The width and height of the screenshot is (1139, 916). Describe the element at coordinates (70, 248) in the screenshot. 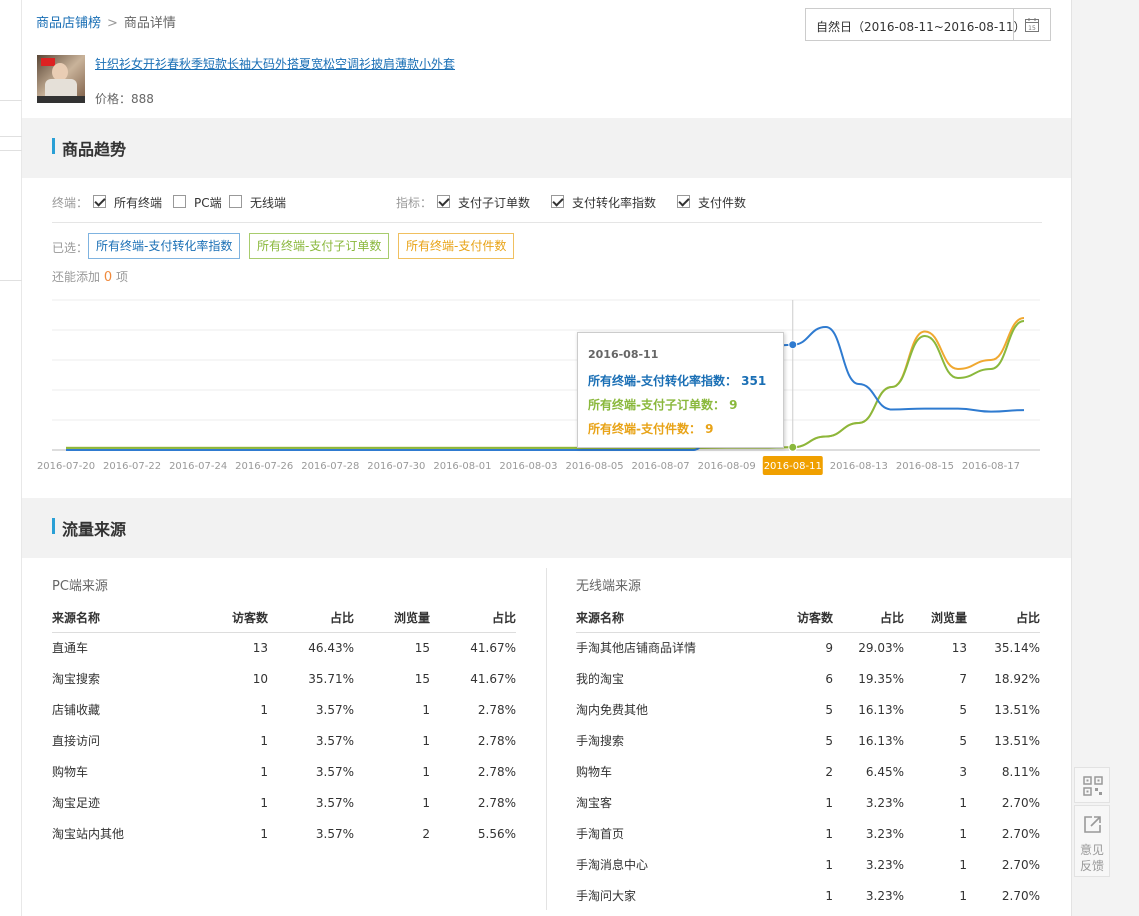

I see `selected-label: 已选：` at that location.